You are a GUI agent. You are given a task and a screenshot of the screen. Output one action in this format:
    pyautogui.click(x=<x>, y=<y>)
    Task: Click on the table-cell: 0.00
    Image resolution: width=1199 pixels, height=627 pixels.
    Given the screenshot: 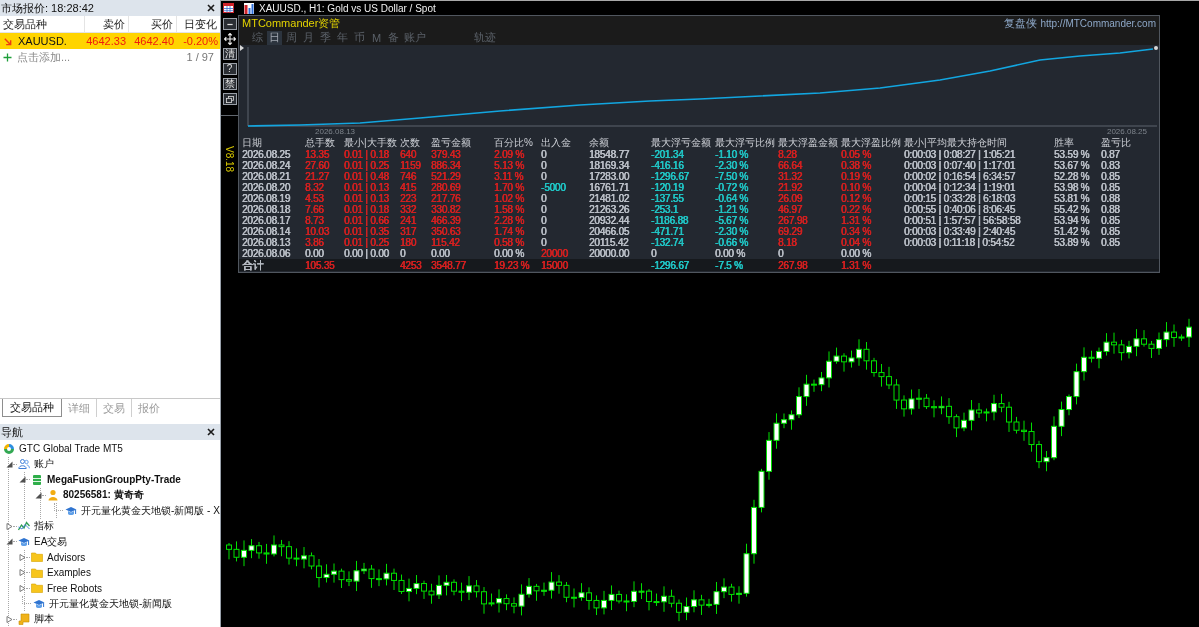 What is the action you would take?
    pyautogui.click(x=314, y=253)
    